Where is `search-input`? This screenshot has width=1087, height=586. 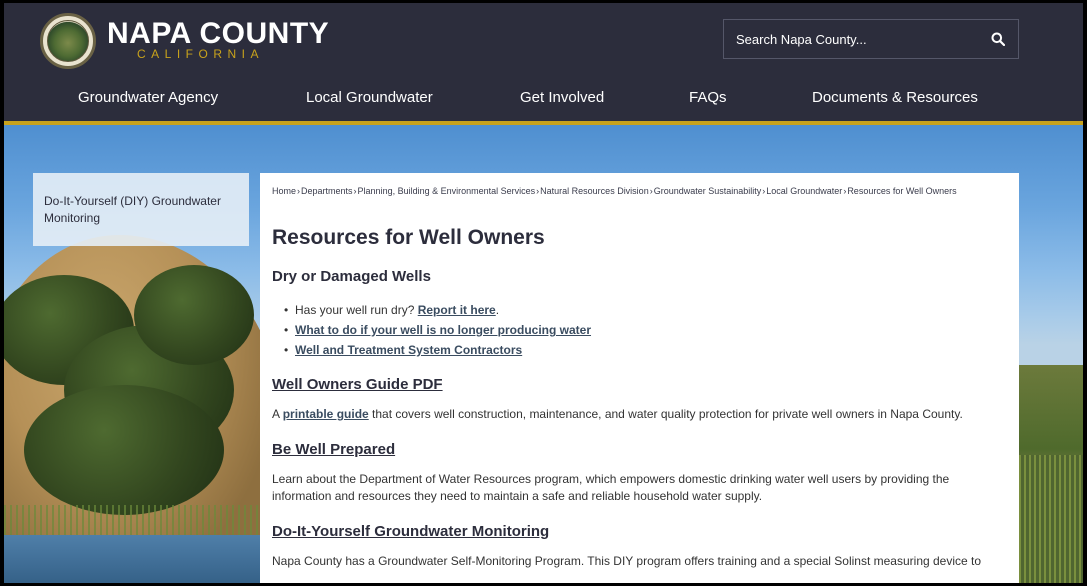 search-input is located at coordinates (857, 39).